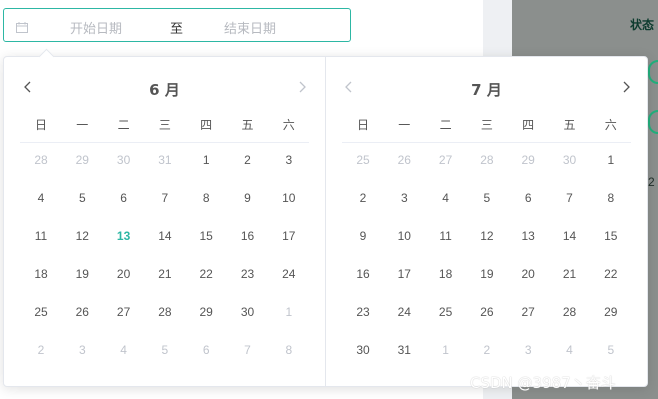 The height and width of the screenshot is (399, 658). I want to click on next-month-button, so click(626, 87).